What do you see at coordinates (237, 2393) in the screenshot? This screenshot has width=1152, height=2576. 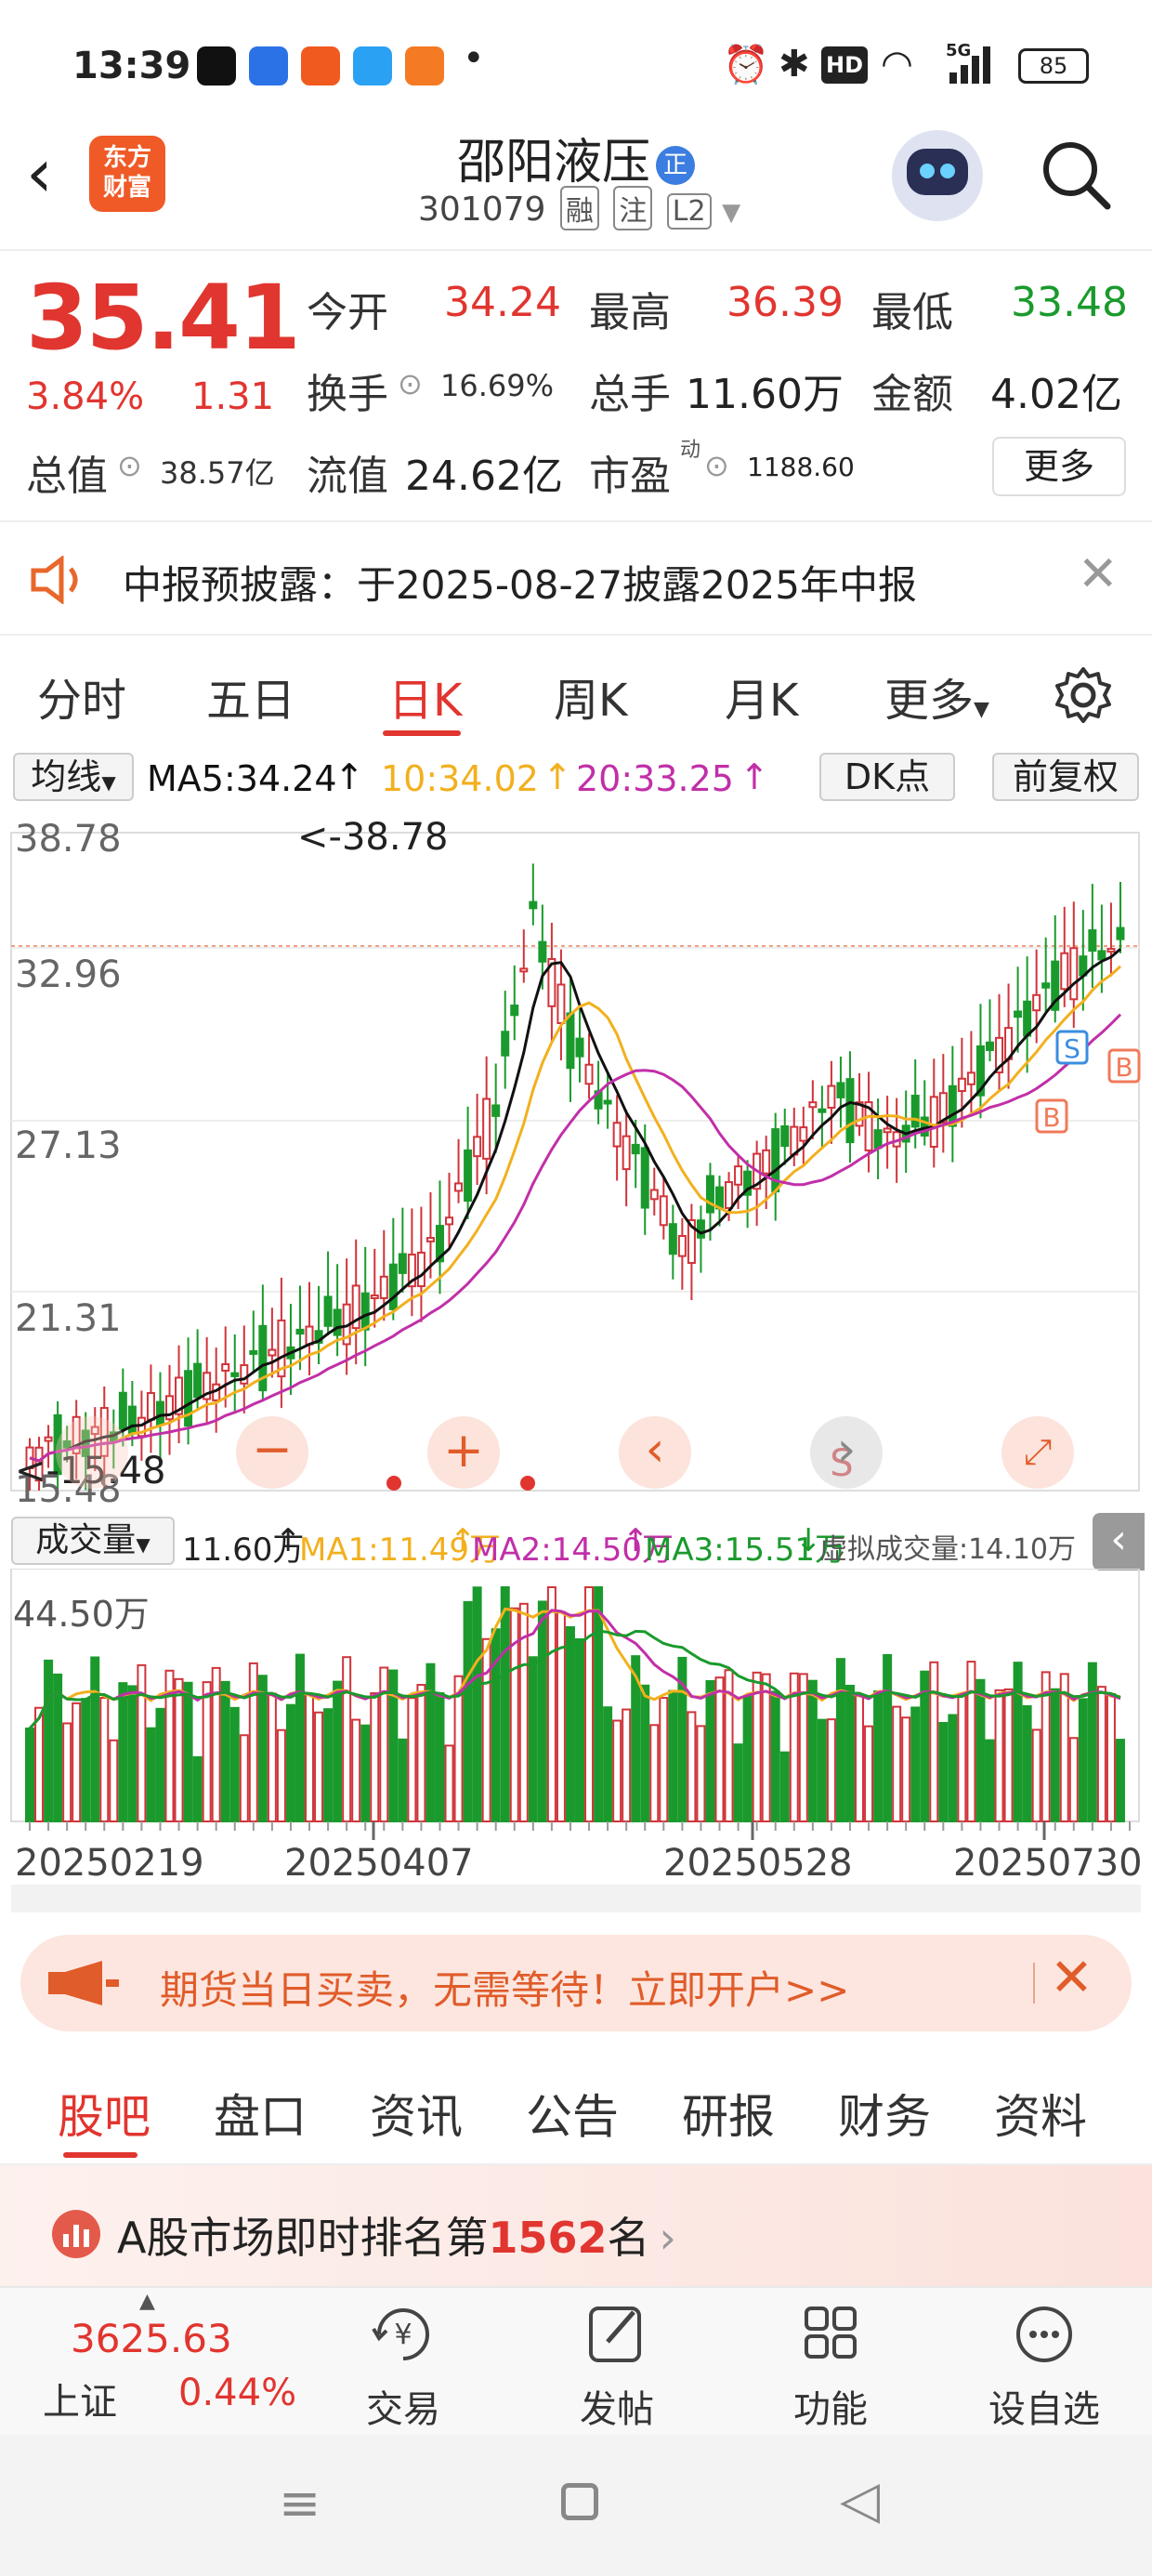 I see `index-change: 0.44%` at bounding box center [237, 2393].